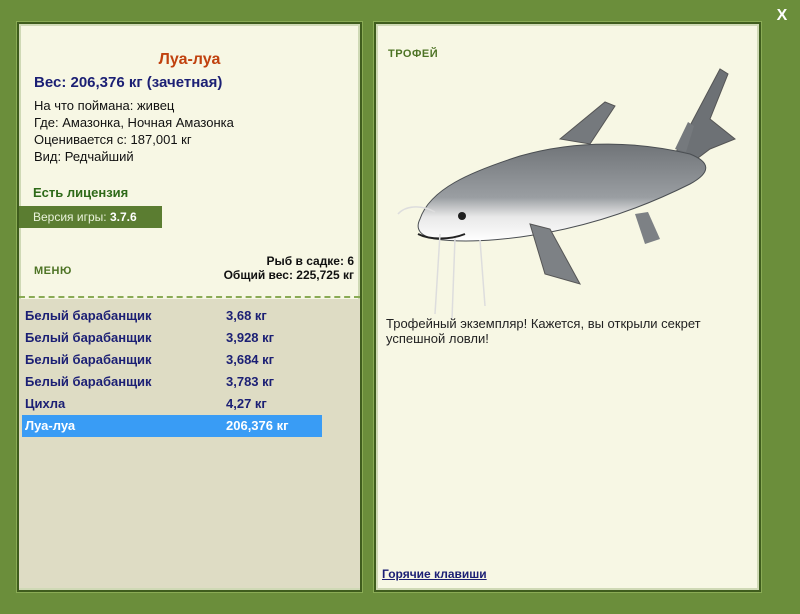 This screenshot has height=614, width=800. What do you see at coordinates (434, 574) in the screenshot?
I see `hotkeys-link: Горячие клавиши` at bounding box center [434, 574].